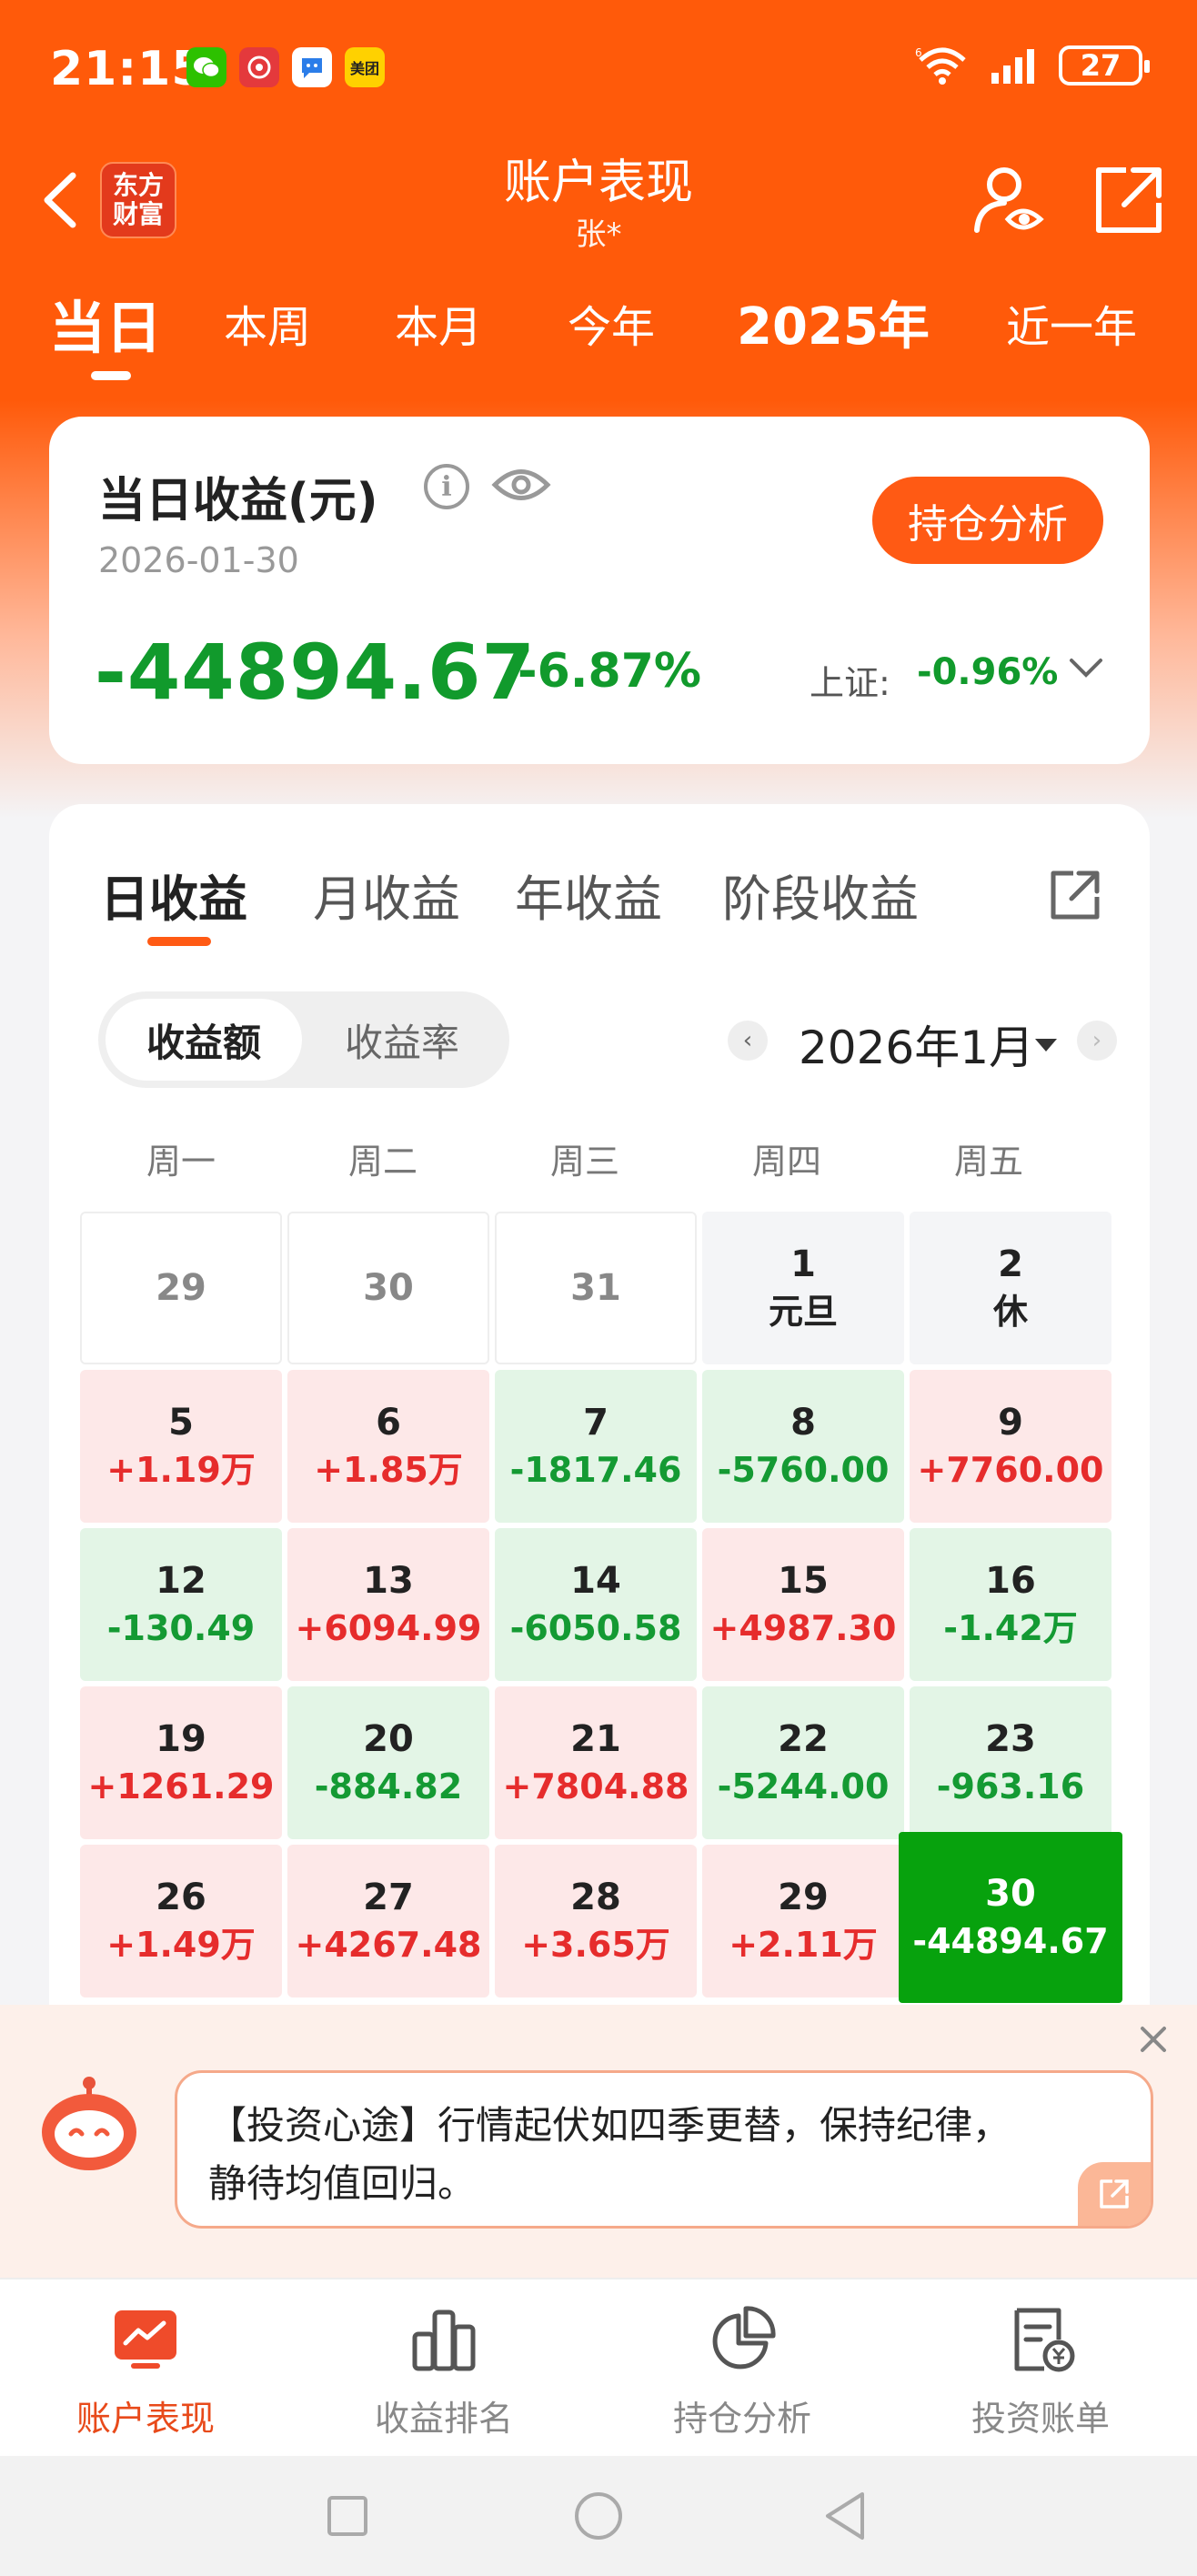  I want to click on day-number: 27, so click(388, 1897).